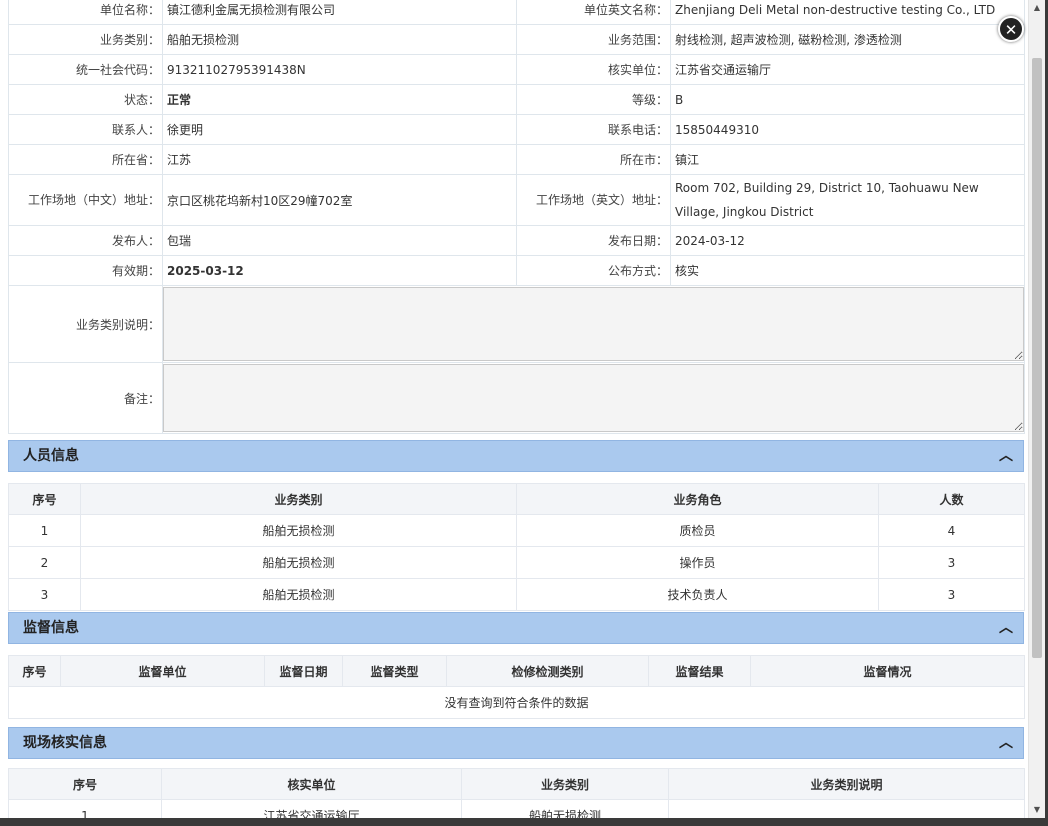 The height and width of the screenshot is (826, 1048). Describe the element at coordinates (846, 784) in the screenshot. I see `col-header: 业务类别说明` at that location.